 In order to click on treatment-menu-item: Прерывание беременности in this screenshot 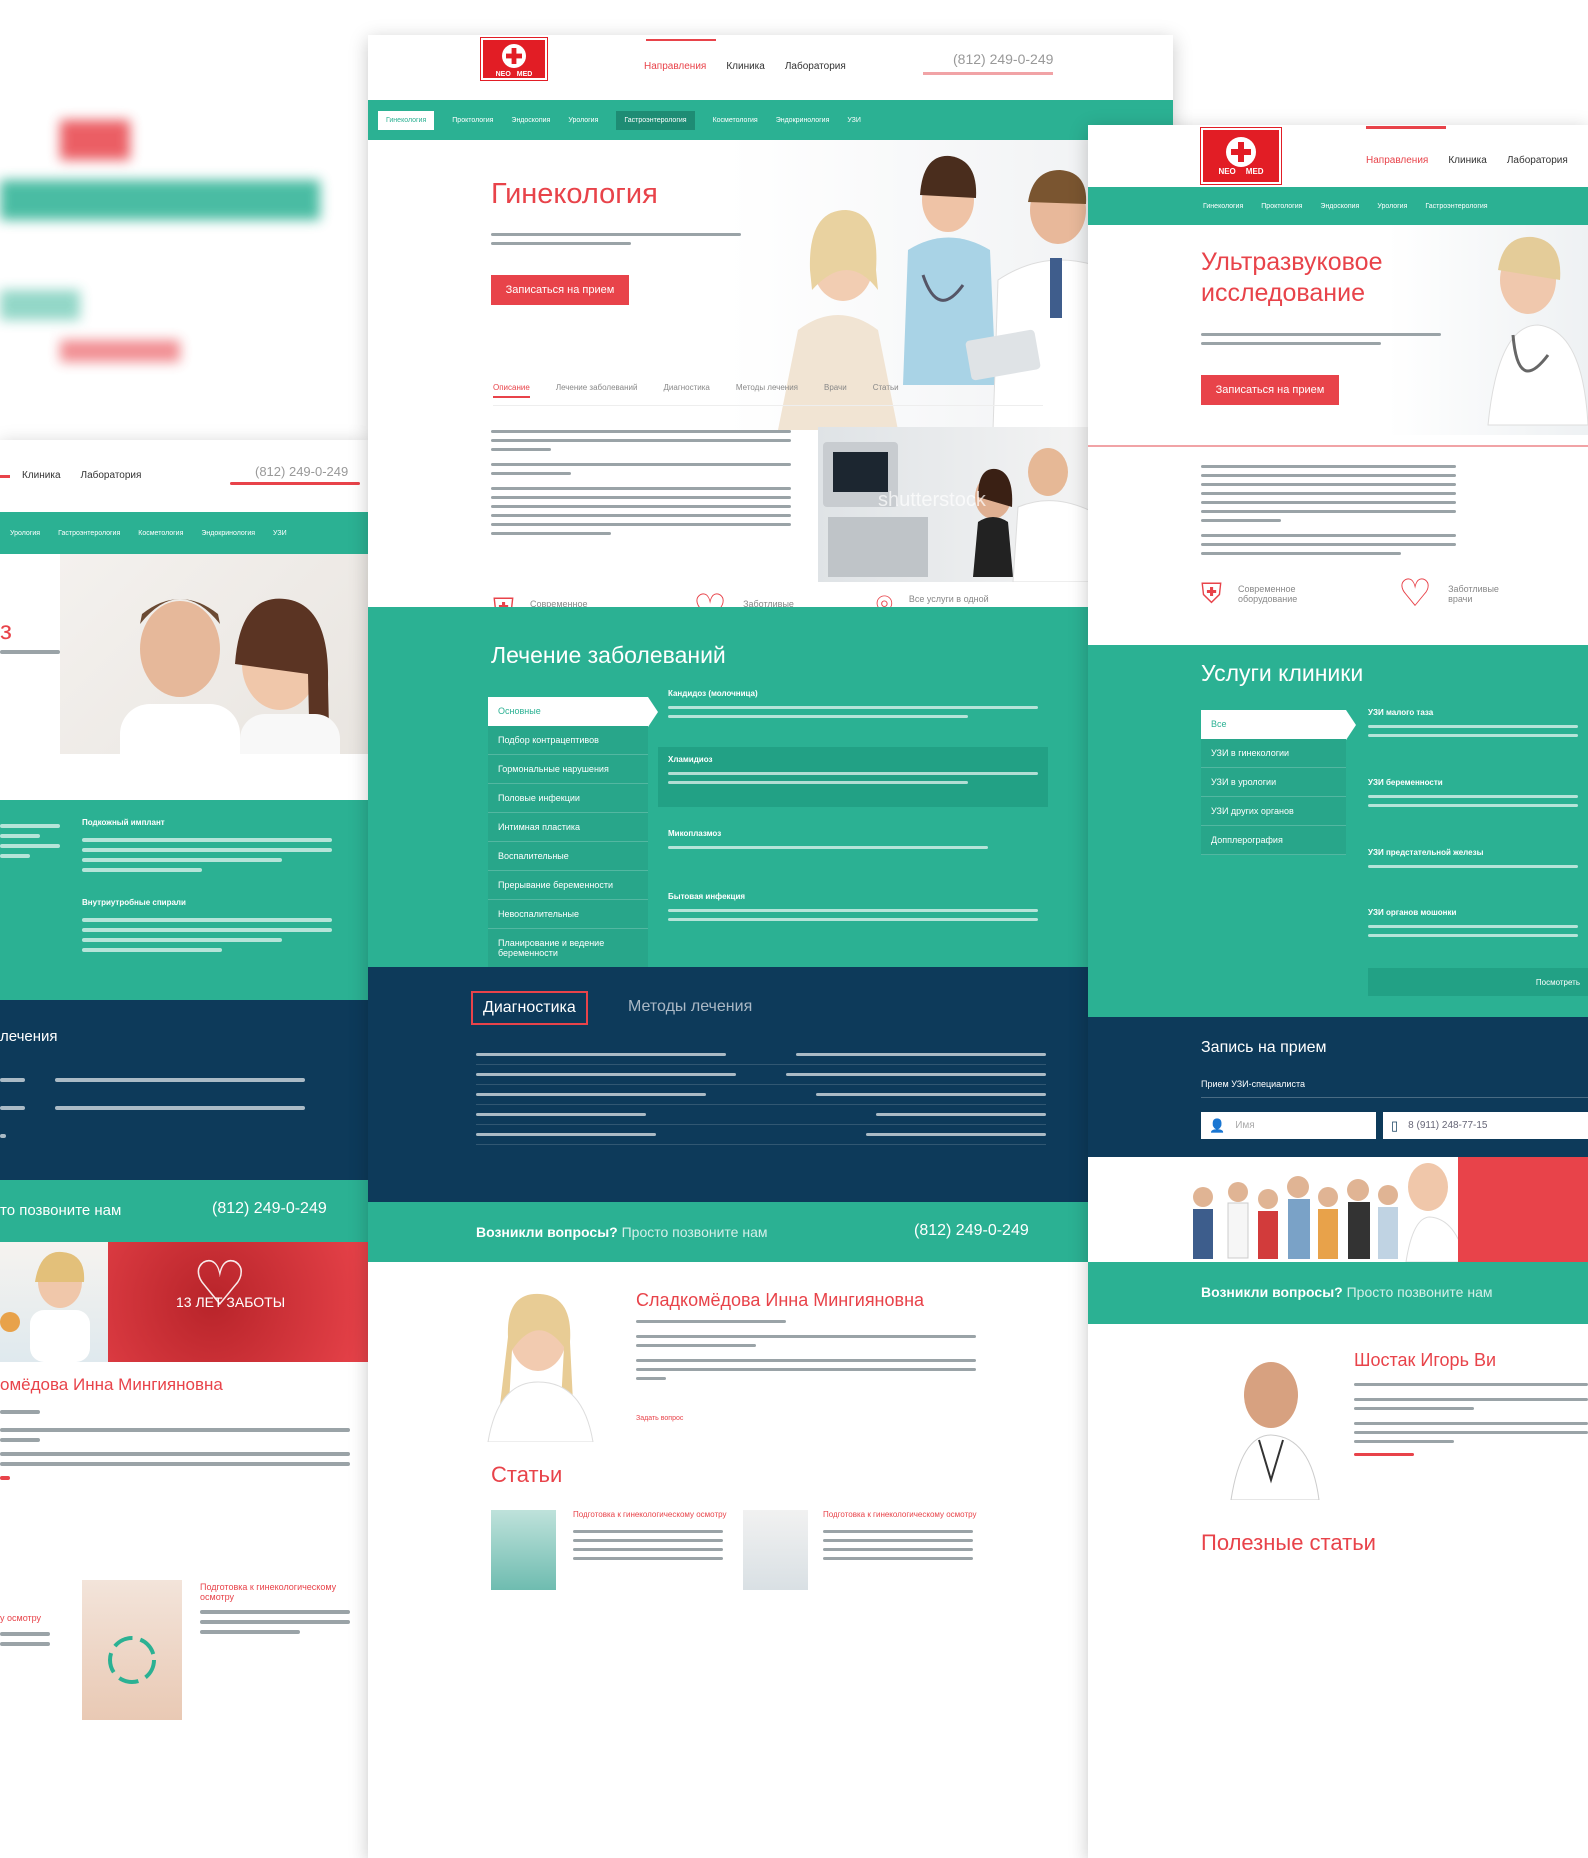, I will do `click(568, 885)`.